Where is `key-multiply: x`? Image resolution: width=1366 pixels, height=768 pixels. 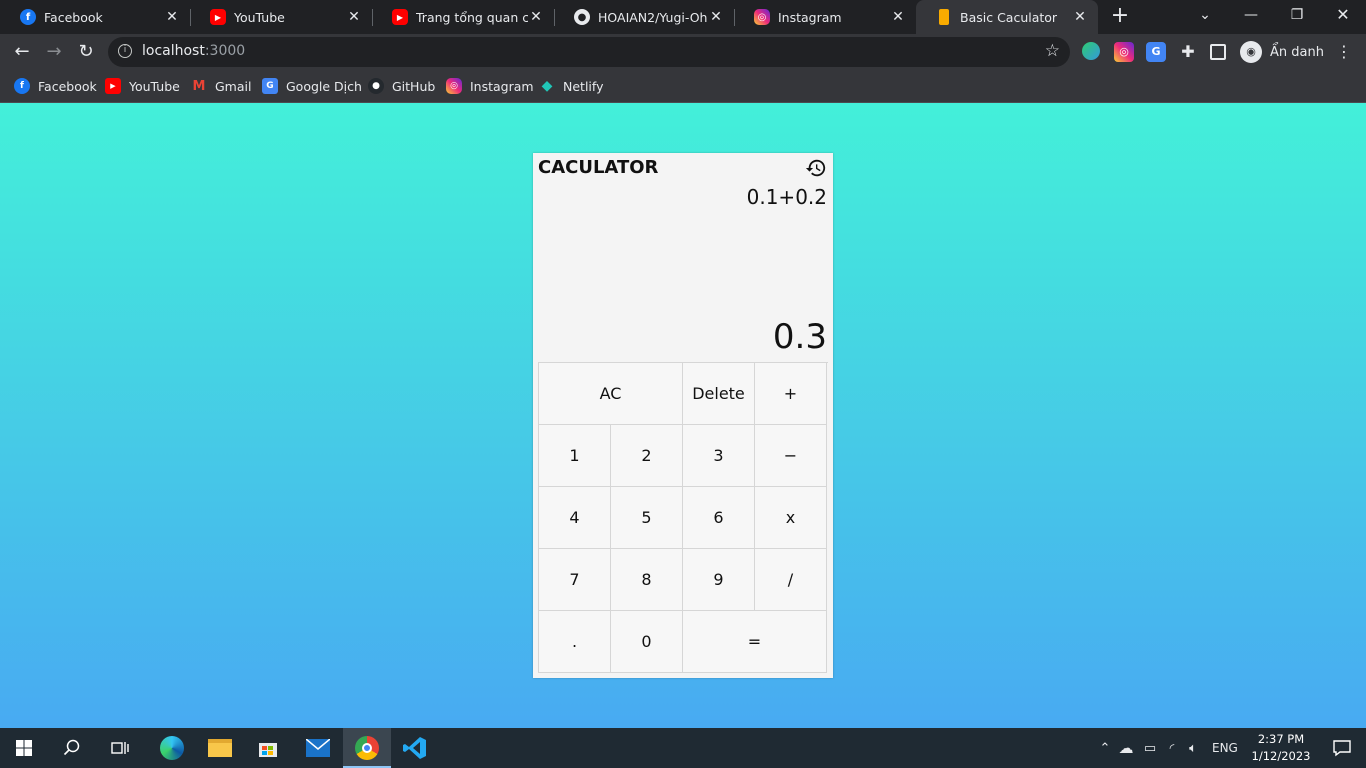 key-multiply: x is located at coordinates (791, 518).